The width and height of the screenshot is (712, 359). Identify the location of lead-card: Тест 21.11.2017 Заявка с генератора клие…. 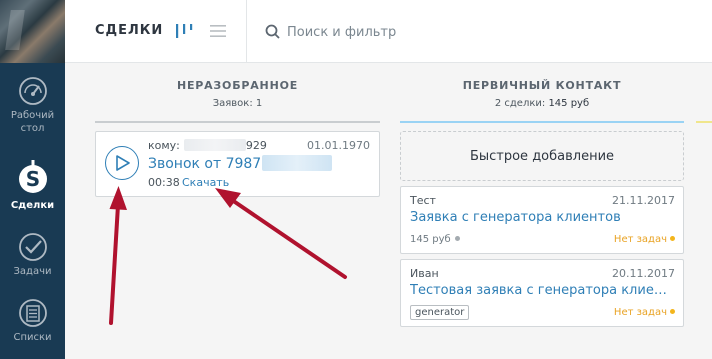
(542, 220).